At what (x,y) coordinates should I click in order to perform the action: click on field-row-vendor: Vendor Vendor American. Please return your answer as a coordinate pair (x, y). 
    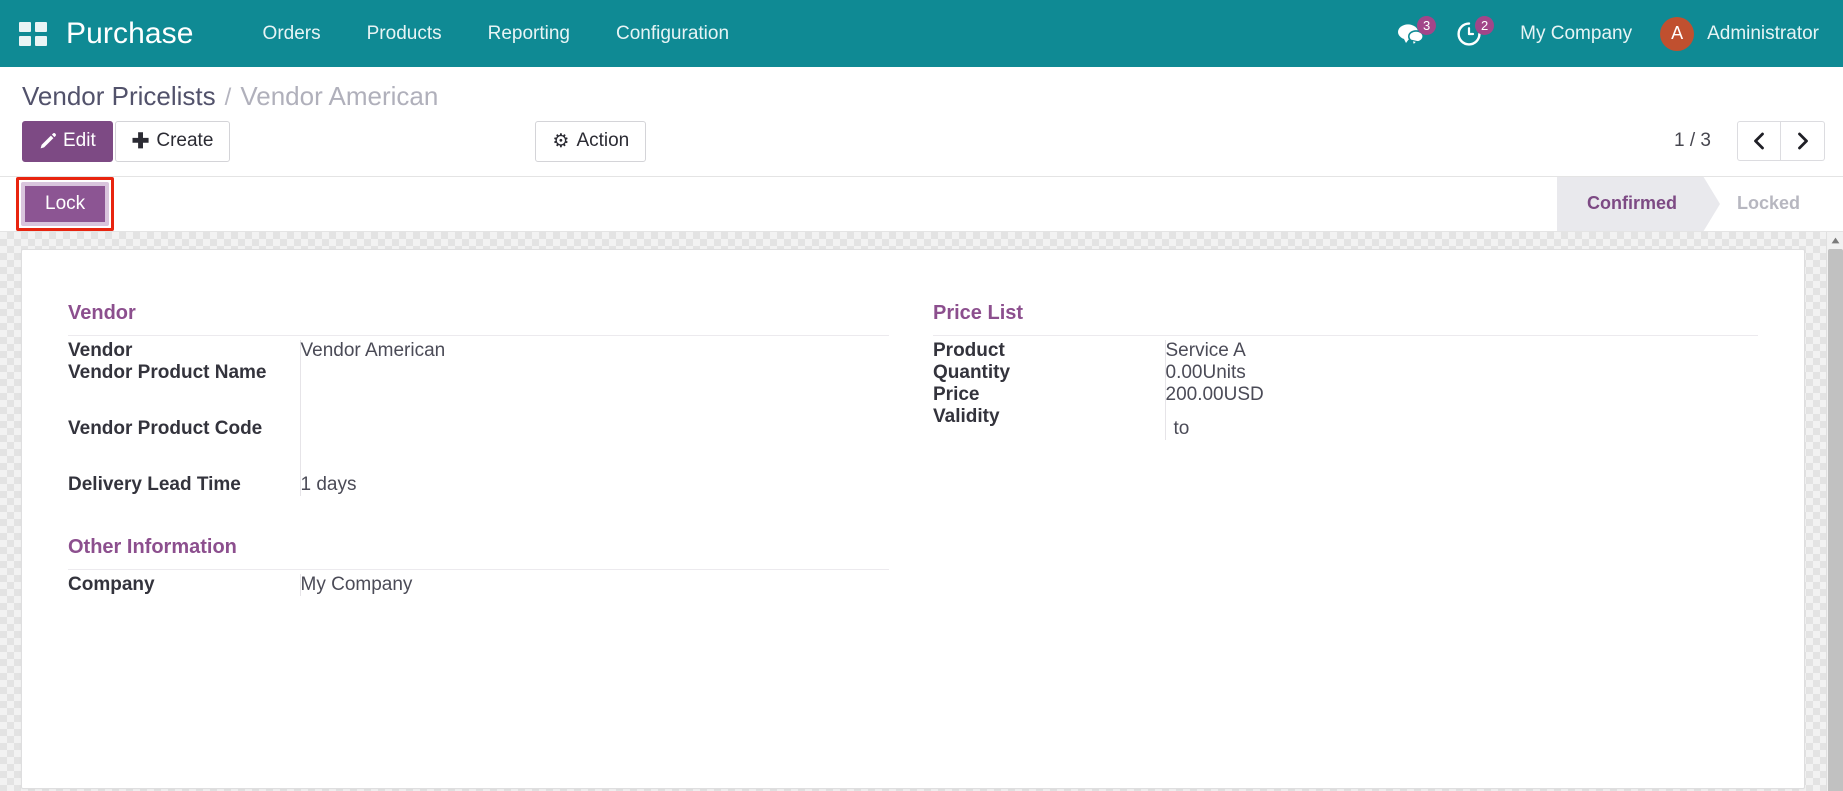
    Looking at the image, I should click on (478, 350).